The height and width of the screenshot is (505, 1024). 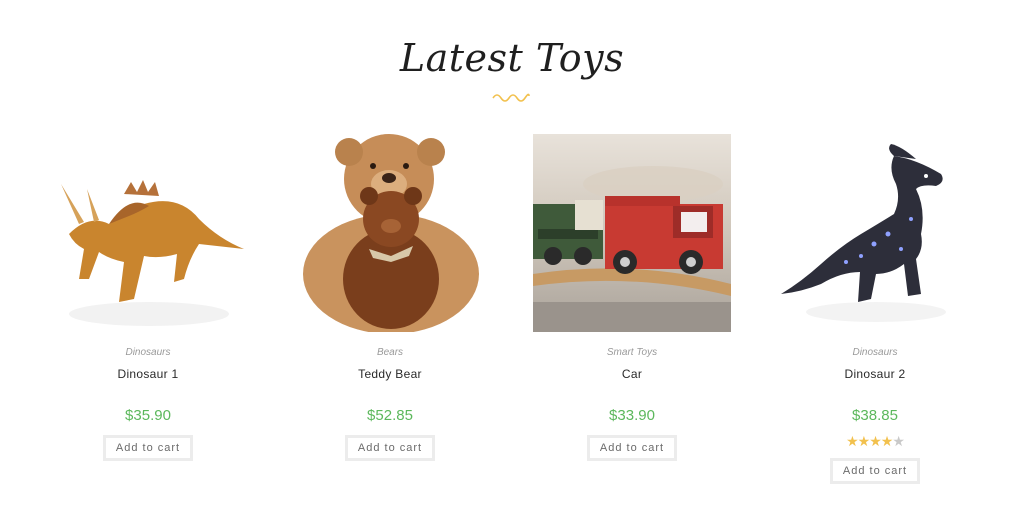 I want to click on product-image-teddy-bear, so click(x=390, y=233).